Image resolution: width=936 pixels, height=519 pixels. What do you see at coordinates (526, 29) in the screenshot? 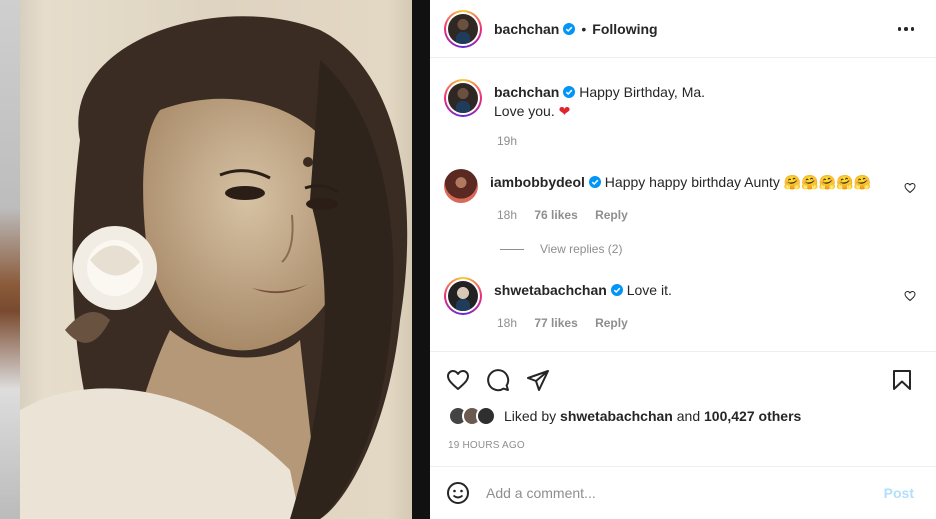
I see `author-username: bachchan` at bounding box center [526, 29].